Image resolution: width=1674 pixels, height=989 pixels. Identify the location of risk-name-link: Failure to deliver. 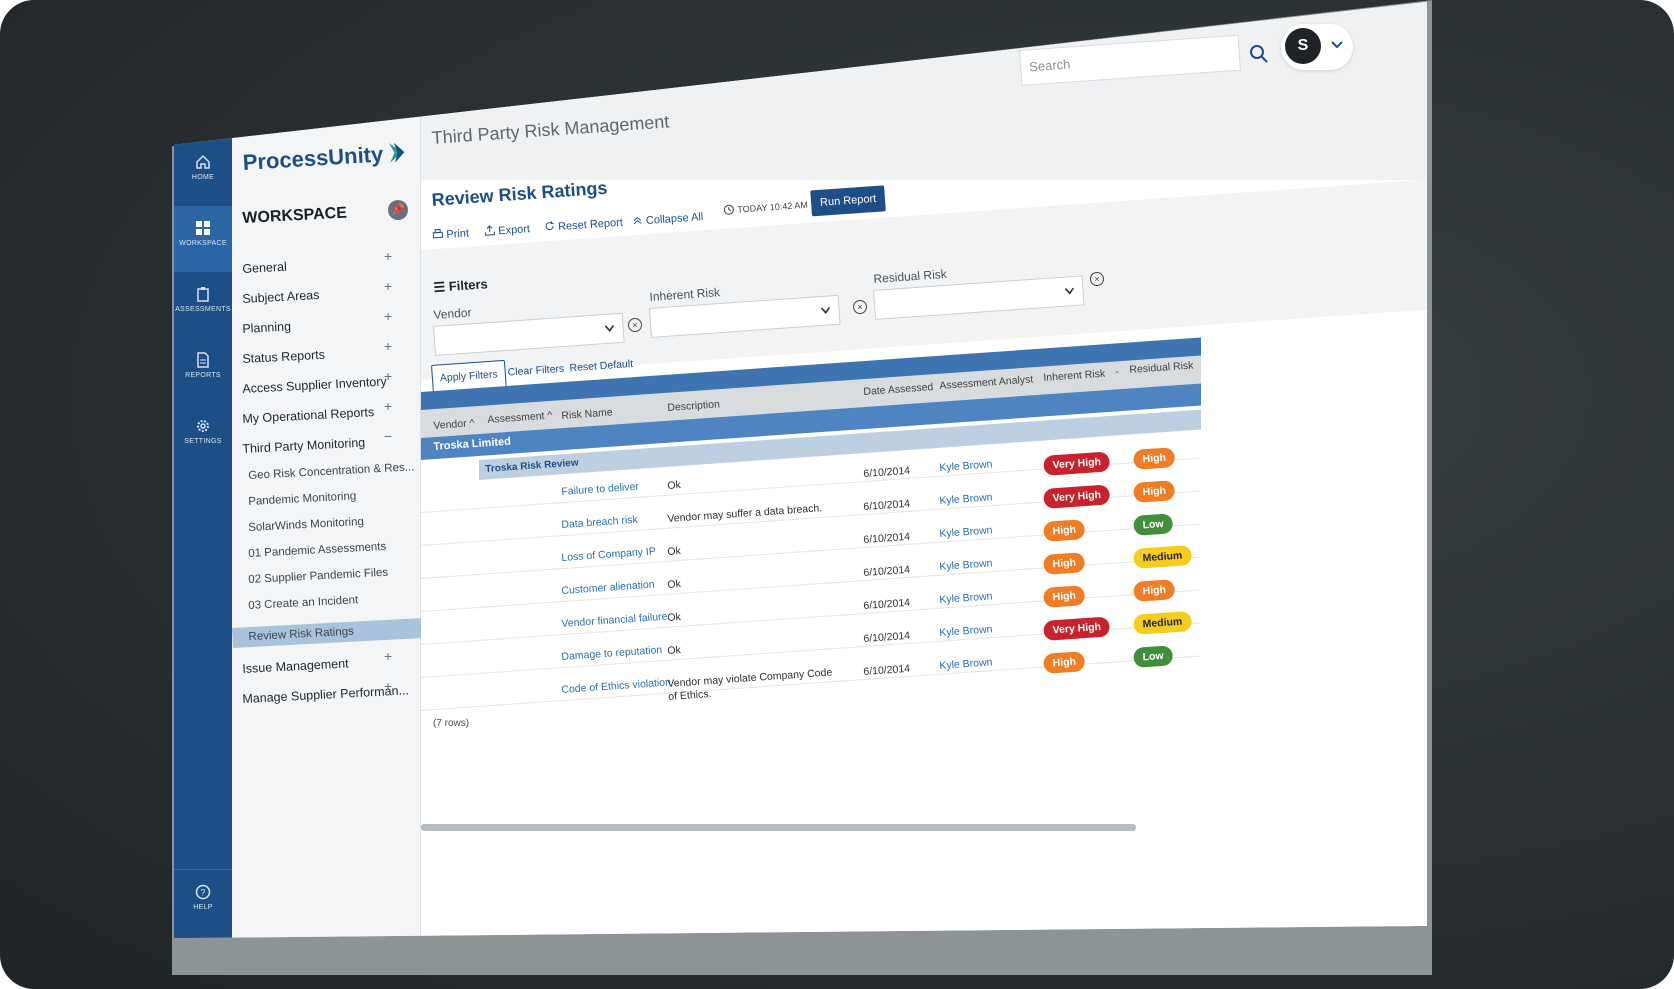
(600, 489).